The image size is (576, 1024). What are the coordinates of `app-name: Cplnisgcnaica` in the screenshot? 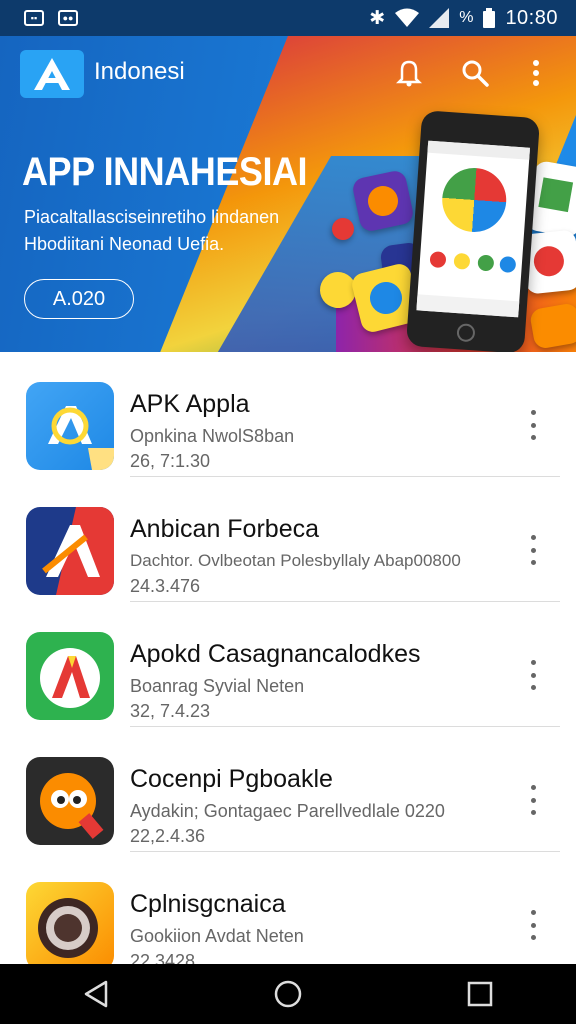 It's located at (208, 904).